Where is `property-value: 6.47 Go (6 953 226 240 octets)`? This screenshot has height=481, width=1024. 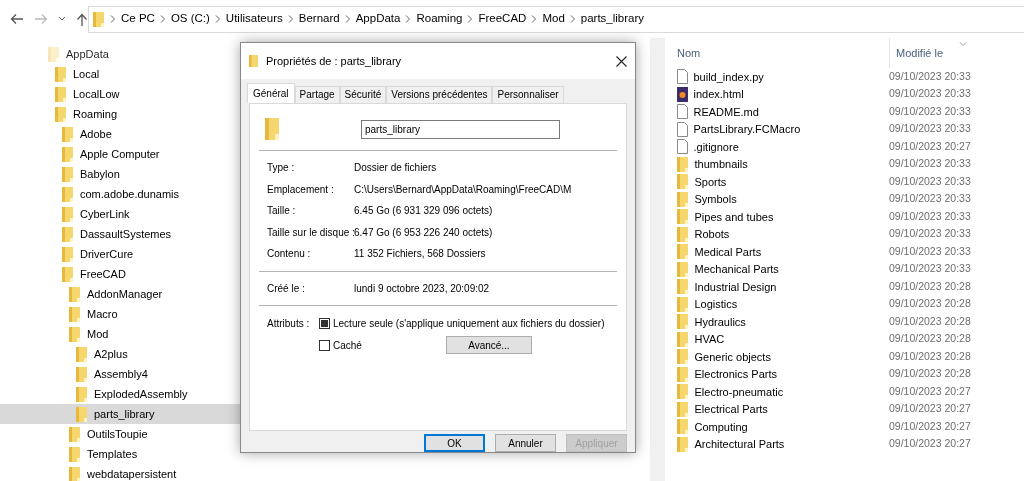
property-value: 6.47 Go (6 953 226 240 octets) is located at coordinates (423, 232).